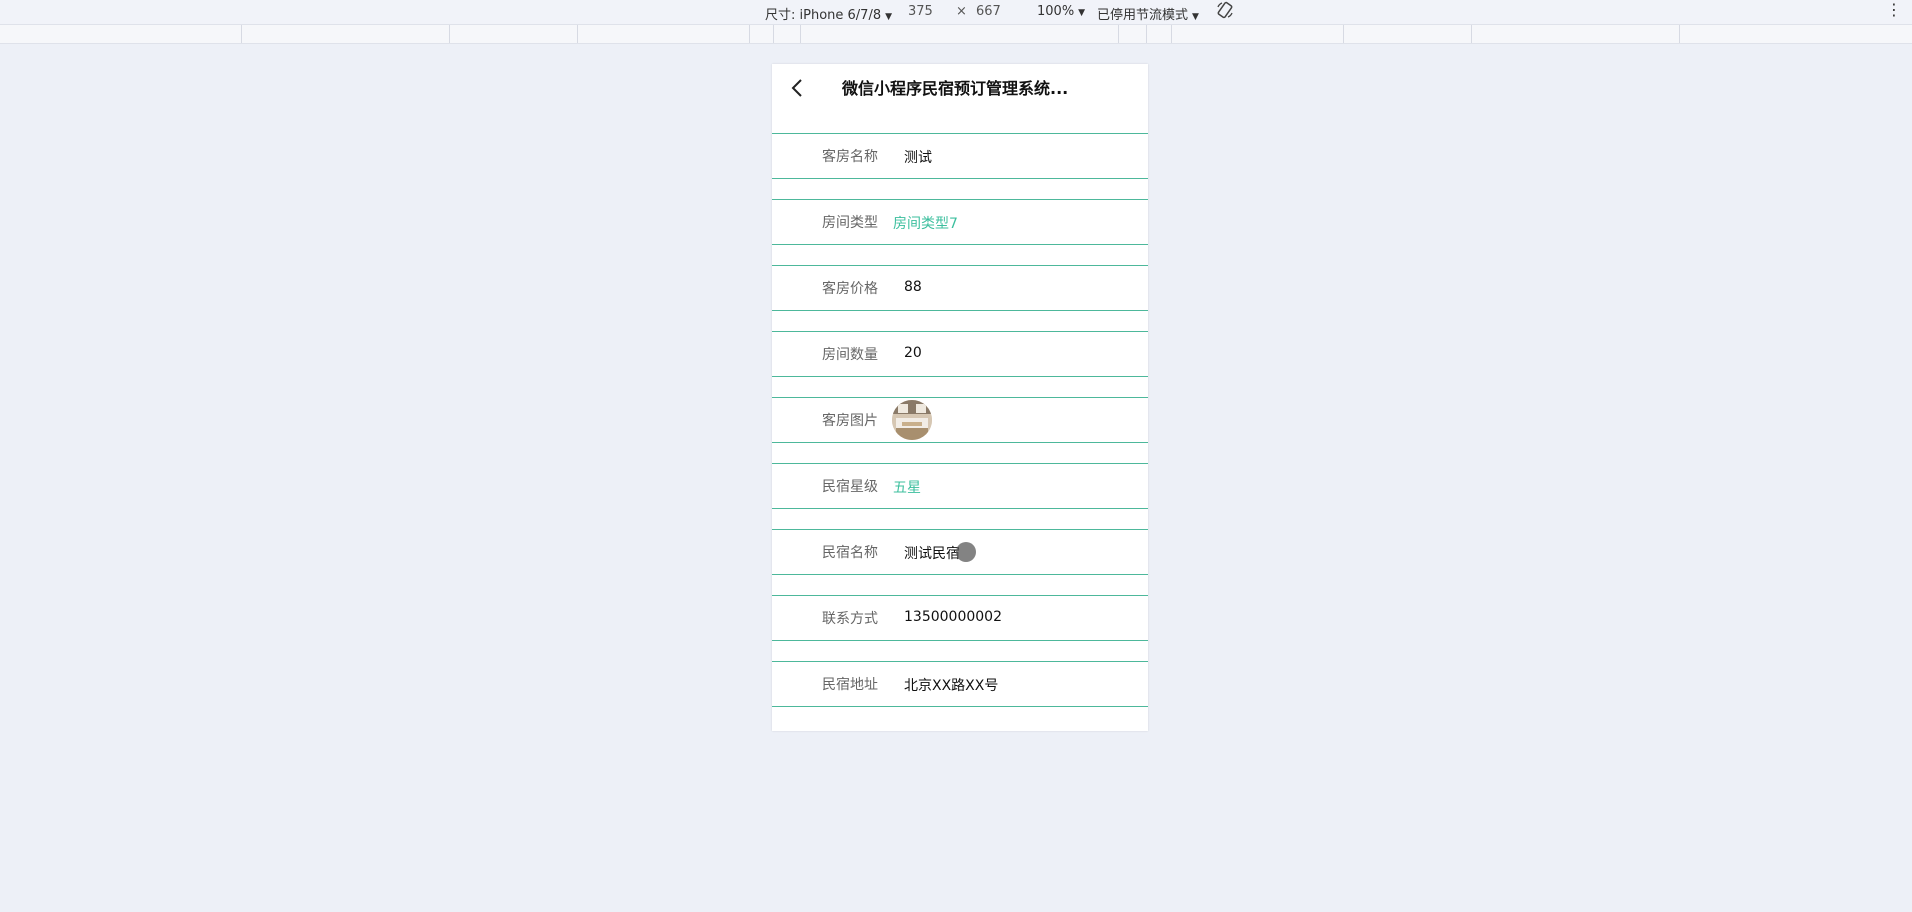  What do you see at coordinates (960, 222) in the screenshot?
I see `detail-row-room-type: 房间类型 房间类型7` at bounding box center [960, 222].